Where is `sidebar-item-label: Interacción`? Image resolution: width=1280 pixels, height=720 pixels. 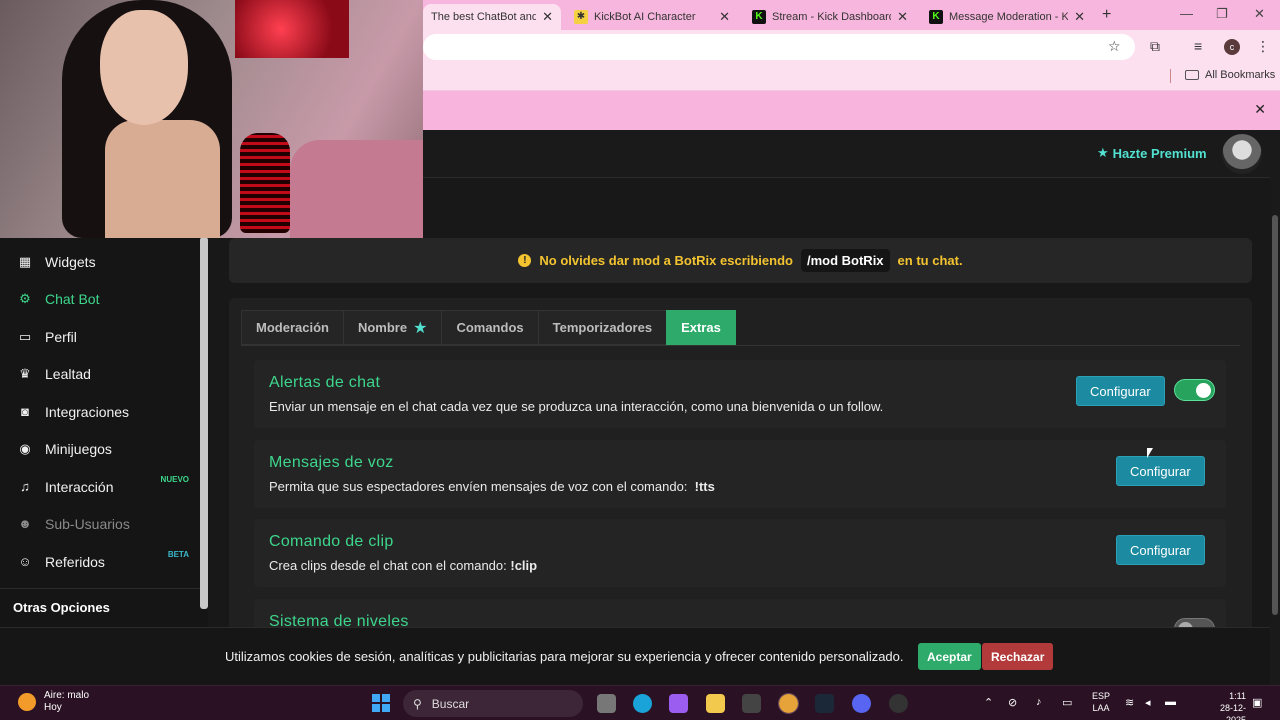 sidebar-item-label: Interacción is located at coordinates (79, 487).